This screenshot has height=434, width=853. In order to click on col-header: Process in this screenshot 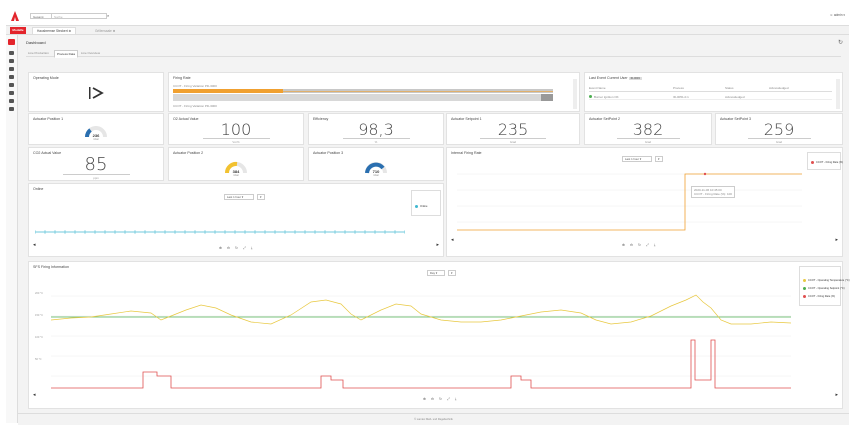, I will do `click(678, 88)`.